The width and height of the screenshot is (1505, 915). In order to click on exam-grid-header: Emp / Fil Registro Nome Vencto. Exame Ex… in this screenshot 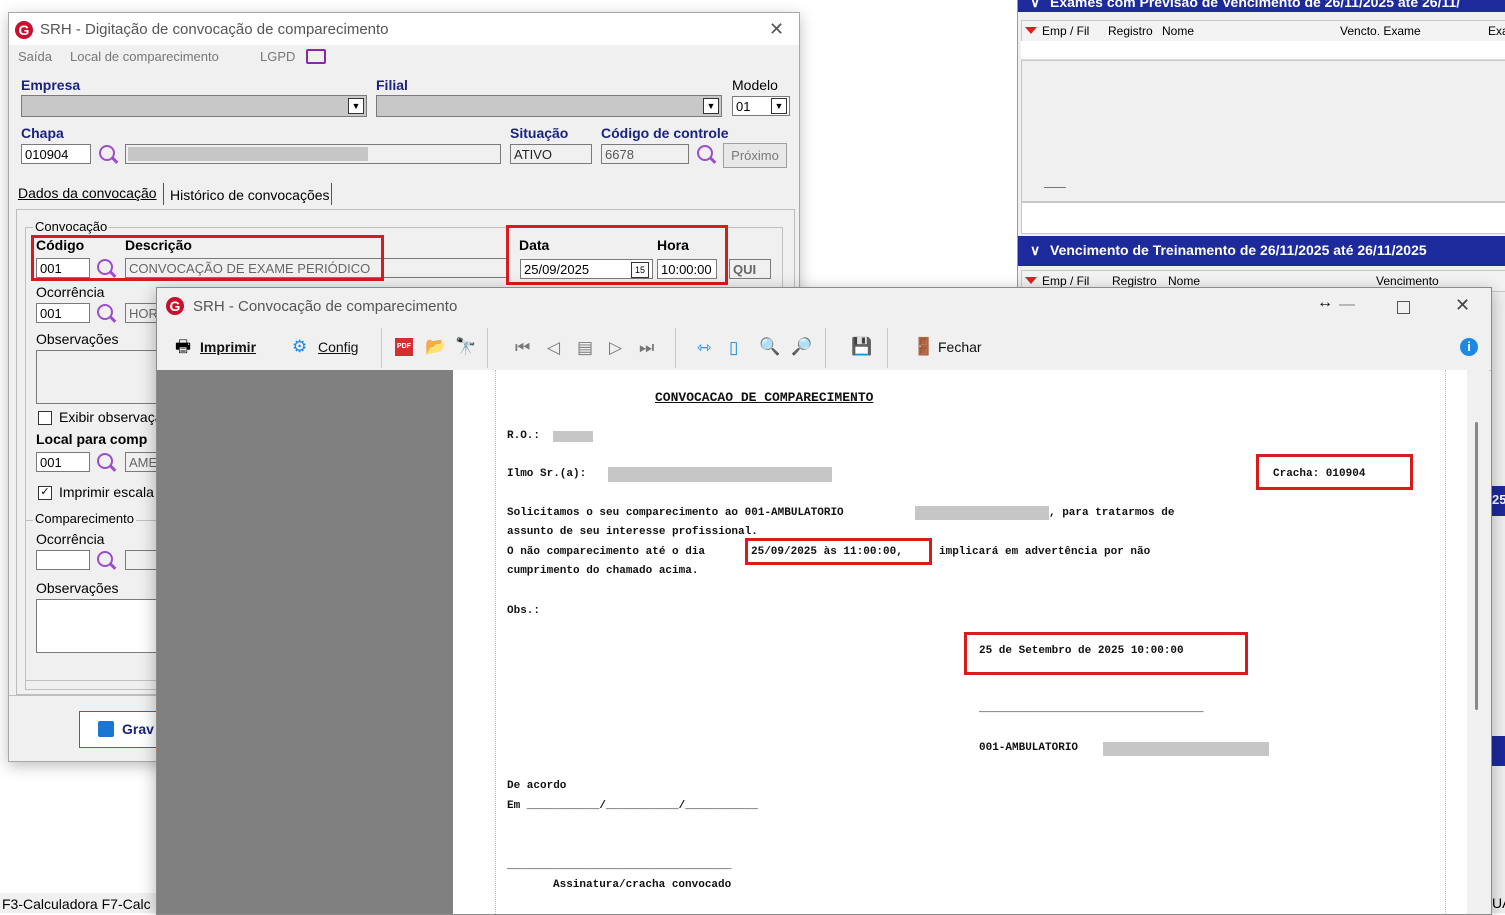, I will do `click(1263, 31)`.